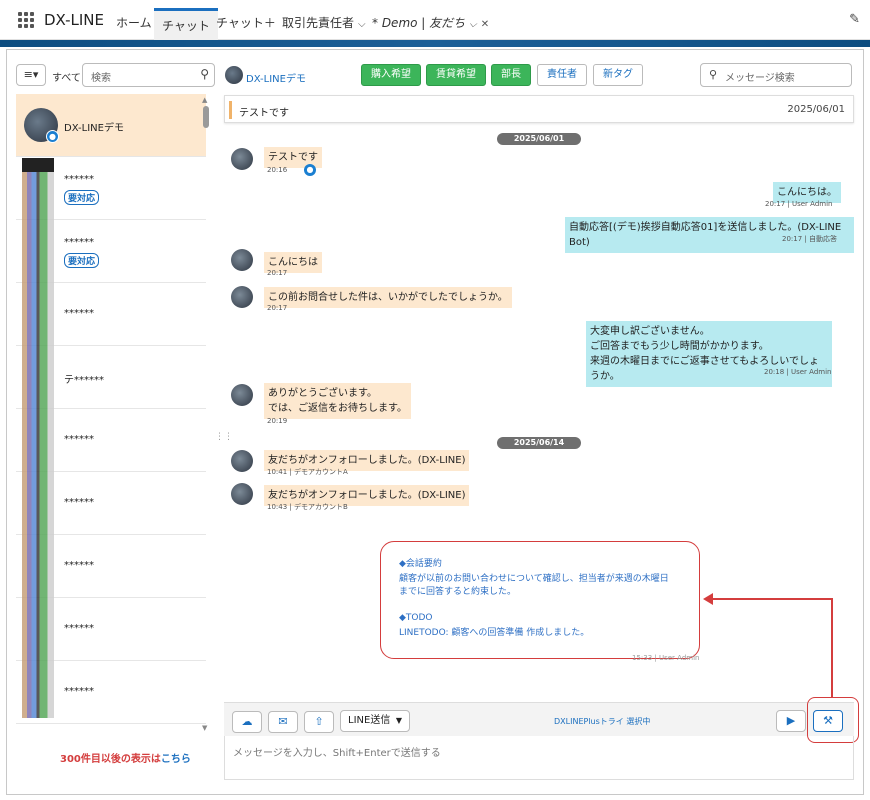 The height and width of the screenshot is (800, 870). I want to click on pinned-message: テストです 2025/06/01, so click(539, 109).